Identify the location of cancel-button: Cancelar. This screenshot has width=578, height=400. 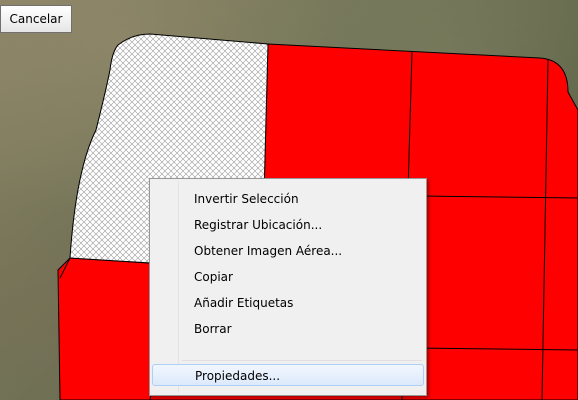
(36, 19).